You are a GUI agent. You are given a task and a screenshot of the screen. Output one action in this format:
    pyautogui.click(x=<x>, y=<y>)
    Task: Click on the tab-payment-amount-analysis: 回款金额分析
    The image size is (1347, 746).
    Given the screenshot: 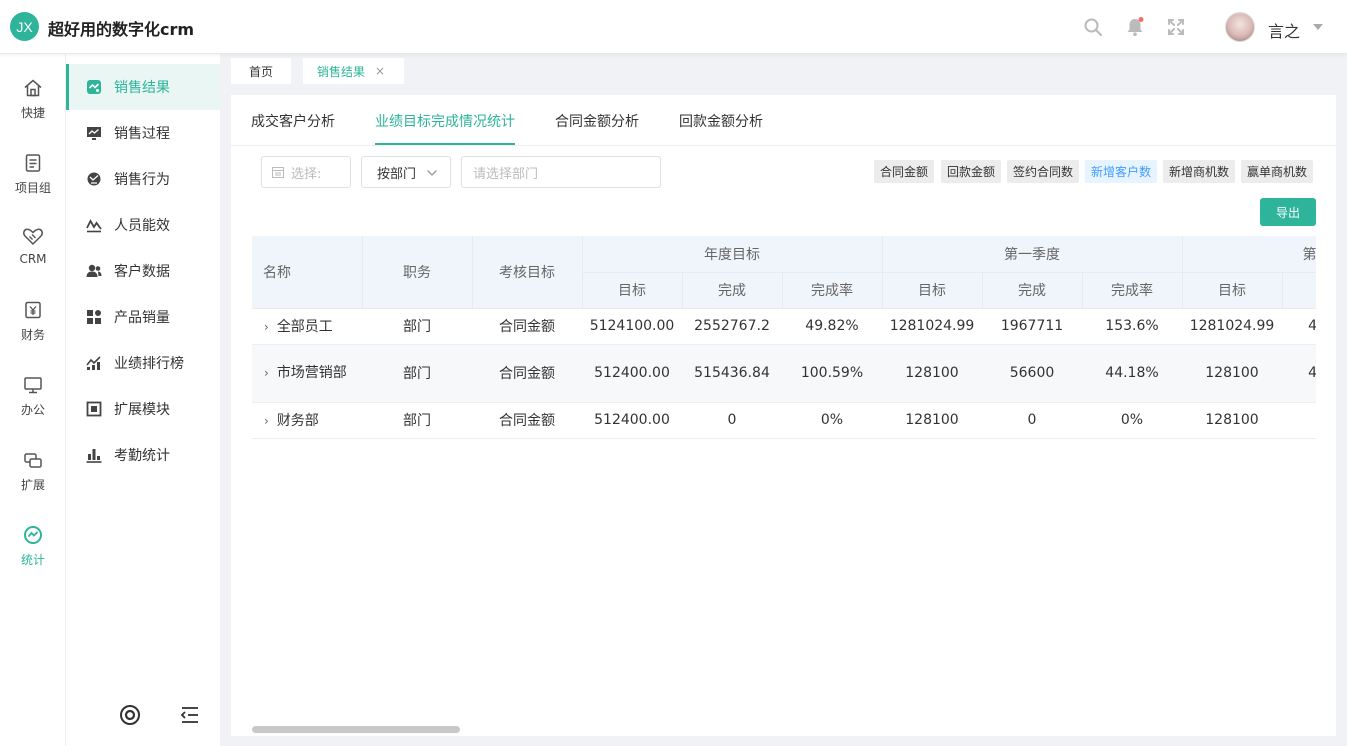 What is the action you would take?
    pyautogui.click(x=721, y=128)
    